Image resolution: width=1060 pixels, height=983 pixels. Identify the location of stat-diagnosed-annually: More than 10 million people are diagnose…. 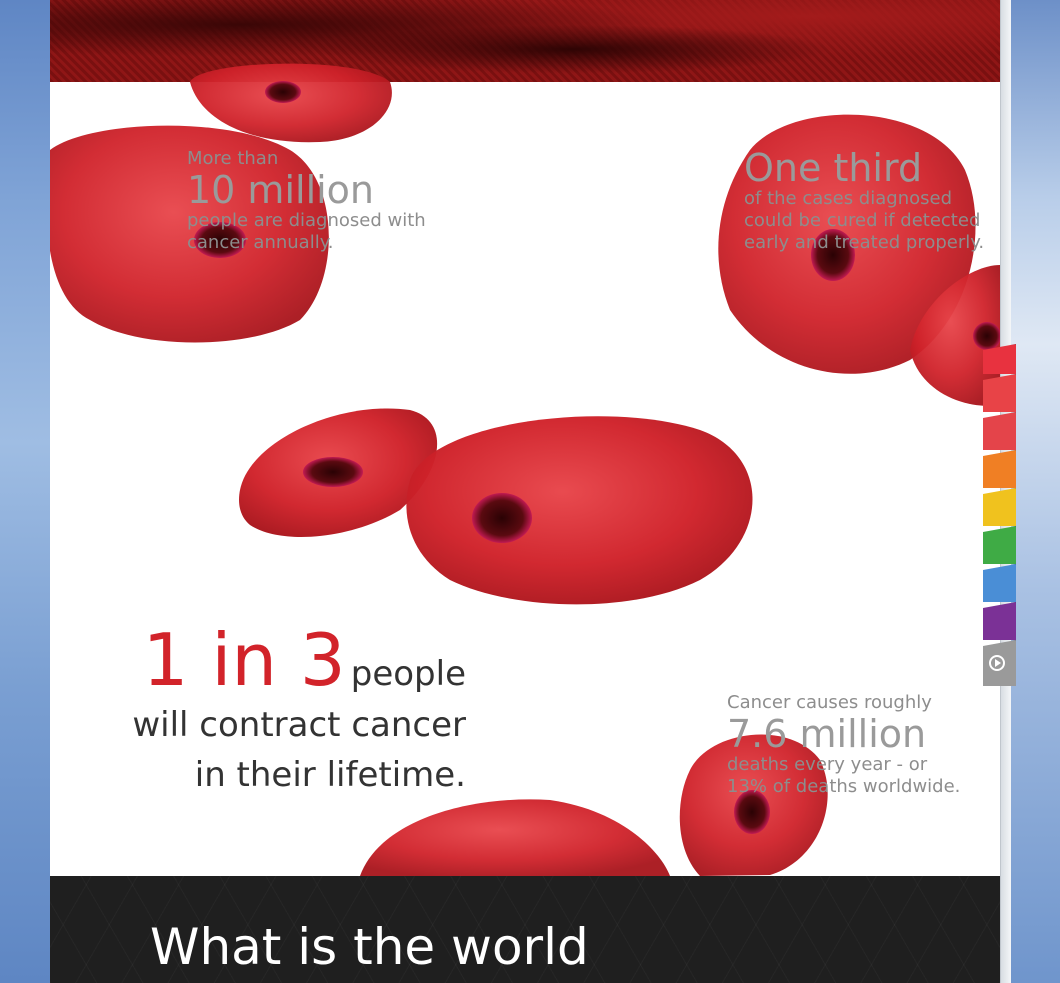
(317, 201).